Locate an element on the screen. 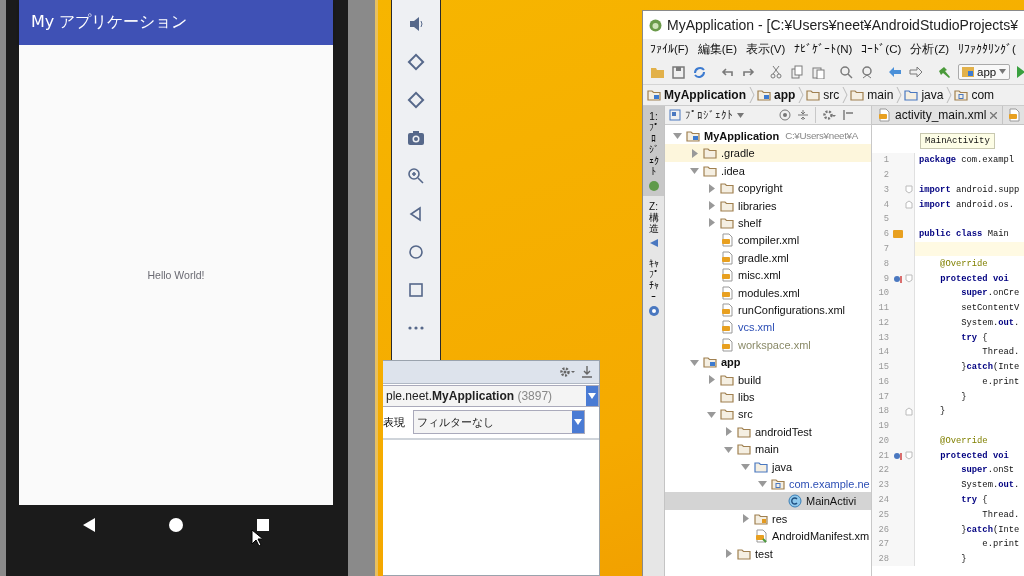 Image resolution: width=1024 pixels, height=576 pixels. tree-item: misc.xml is located at coordinates (768, 275).